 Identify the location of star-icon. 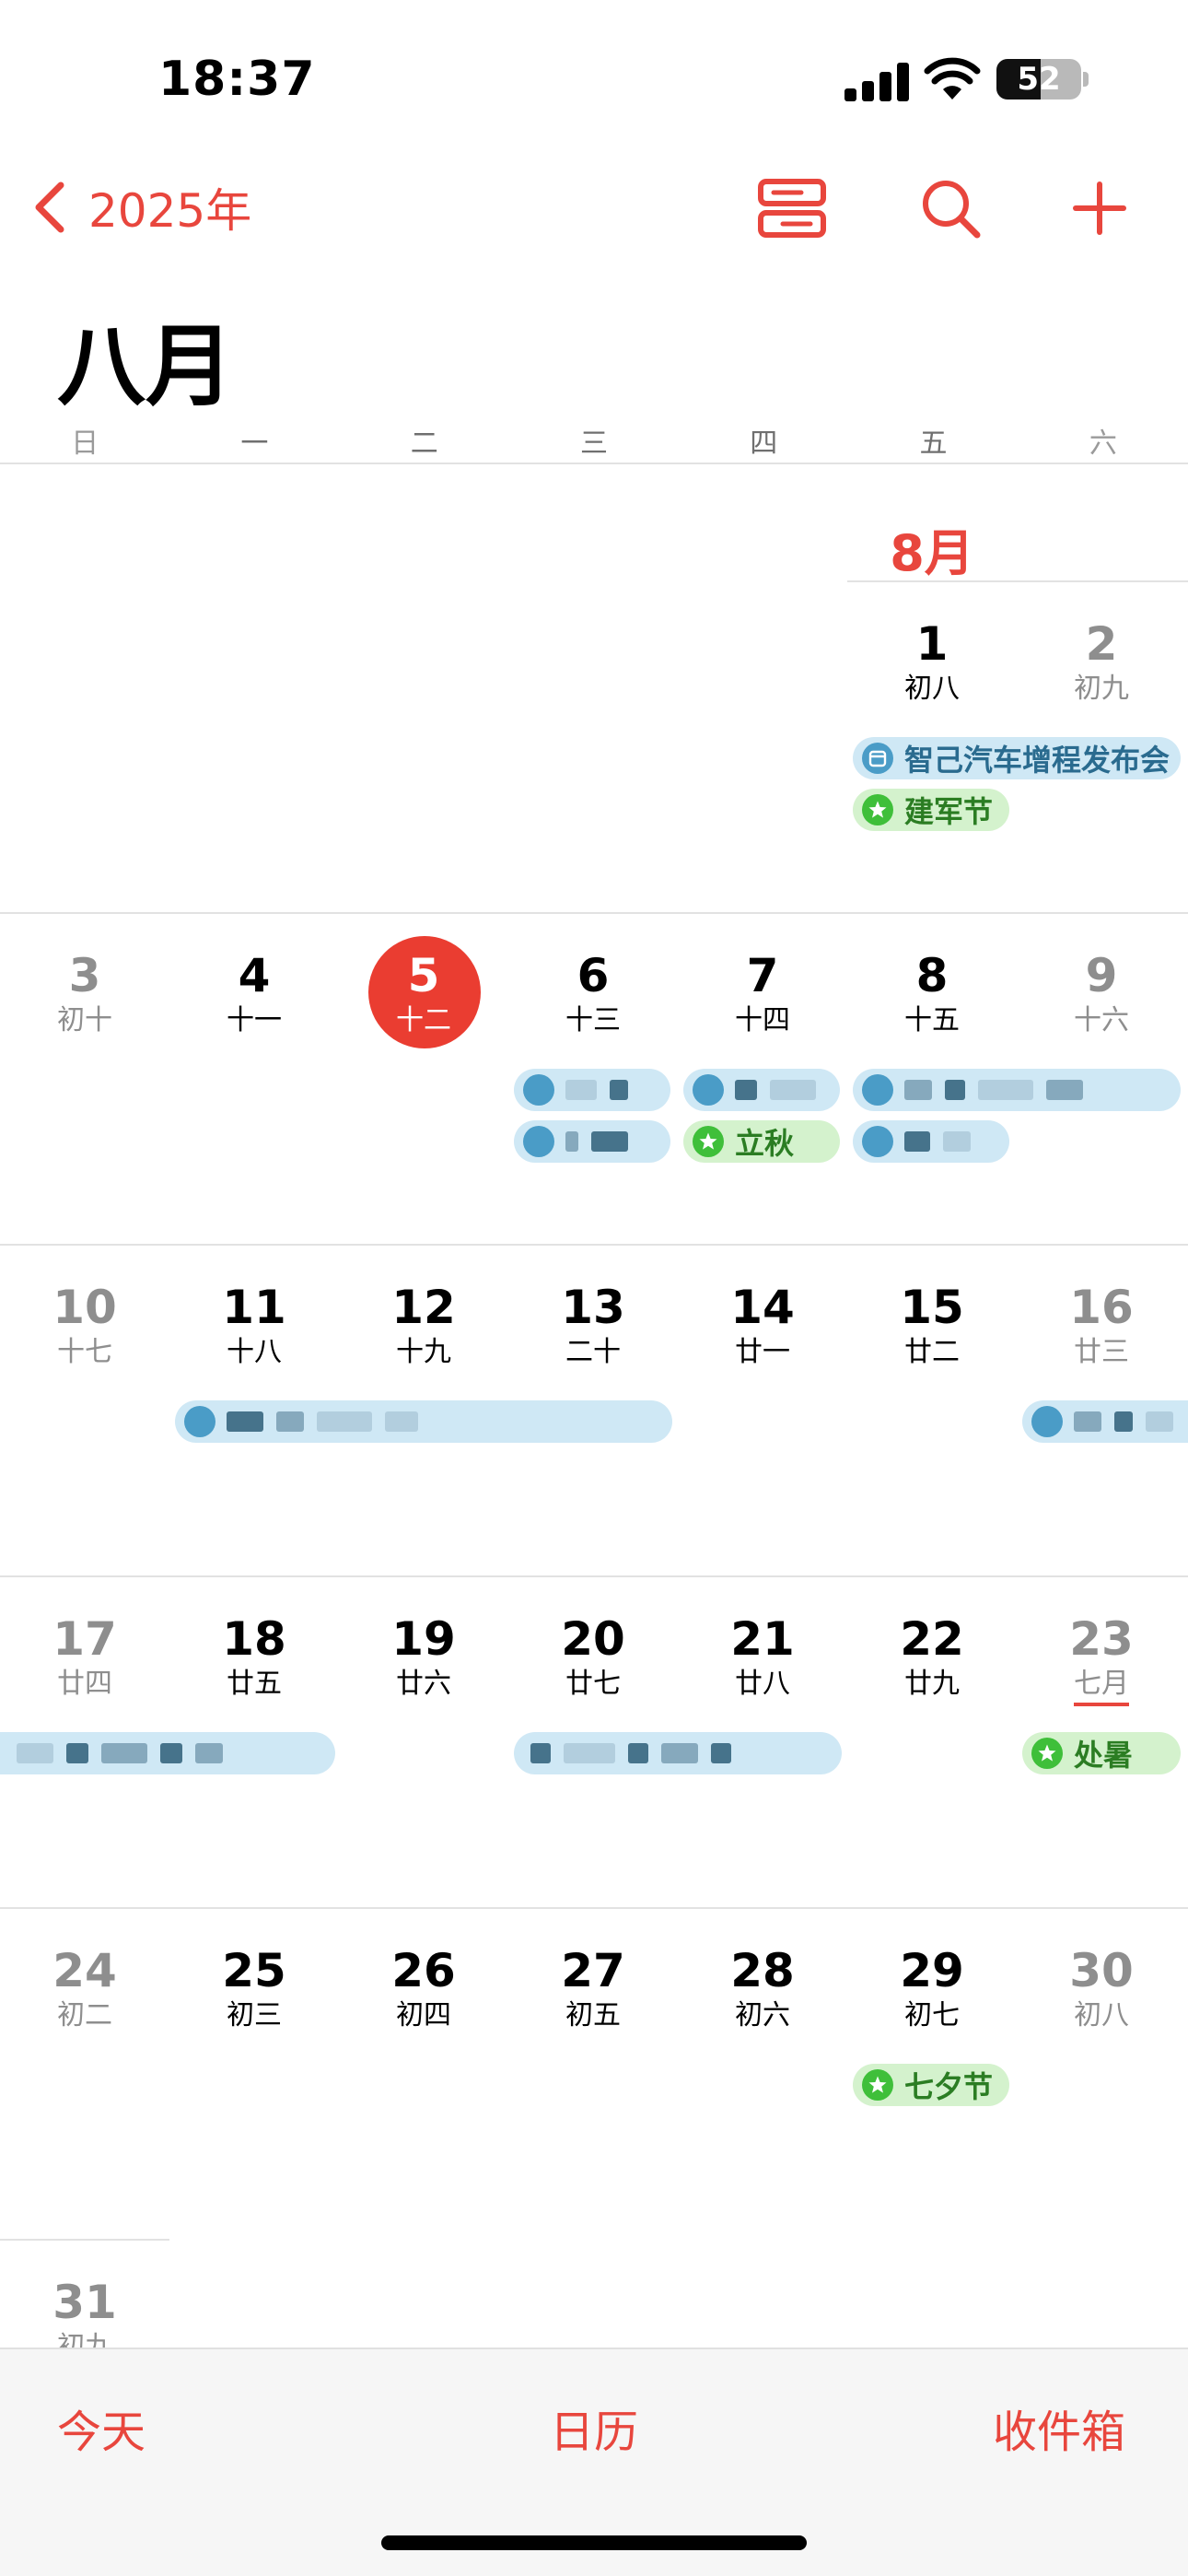
(877, 2085).